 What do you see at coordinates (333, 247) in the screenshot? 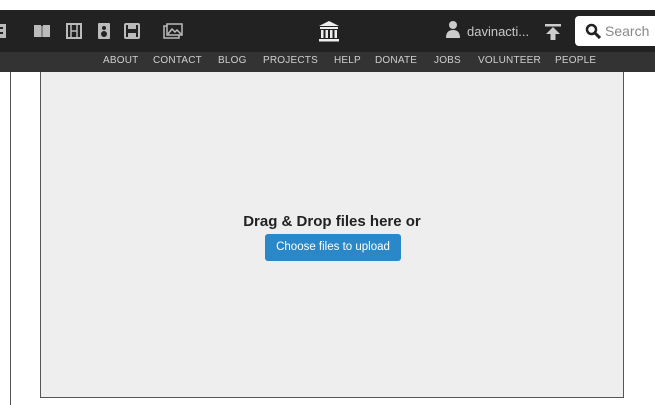
I see `choose-files-button: Choose files to upload` at bounding box center [333, 247].